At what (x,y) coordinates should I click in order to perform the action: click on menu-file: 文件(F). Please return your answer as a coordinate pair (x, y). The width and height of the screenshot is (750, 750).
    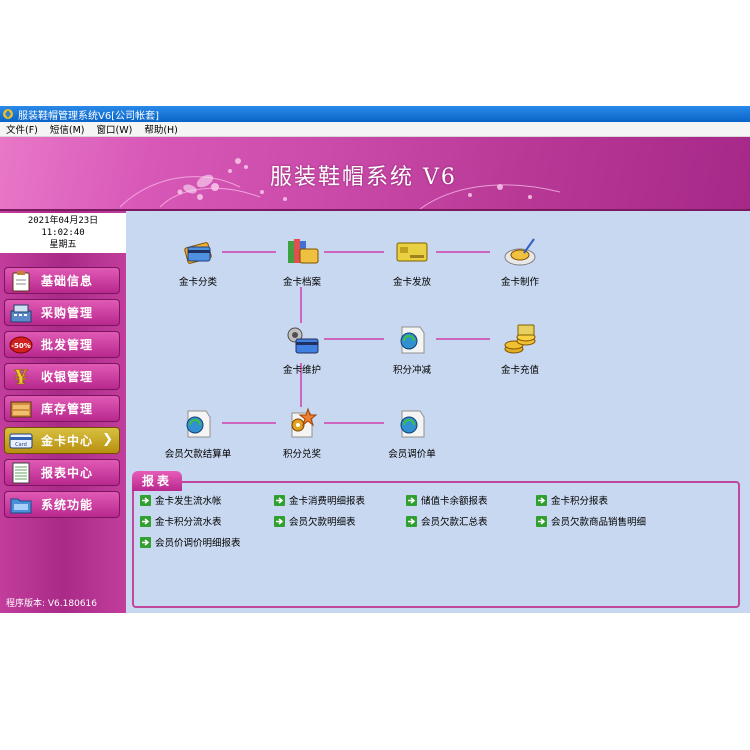
    Looking at the image, I should click on (22, 129).